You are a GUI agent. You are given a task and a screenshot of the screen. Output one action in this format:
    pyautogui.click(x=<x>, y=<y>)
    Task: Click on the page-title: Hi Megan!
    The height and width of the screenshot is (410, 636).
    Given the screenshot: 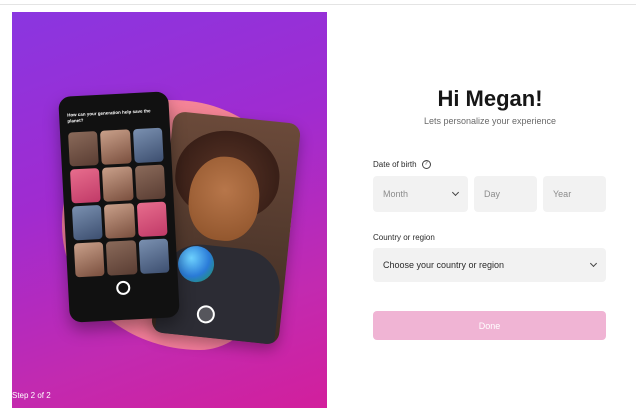 What is the action you would take?
    pyautogui.click(x=490, y=98)
    